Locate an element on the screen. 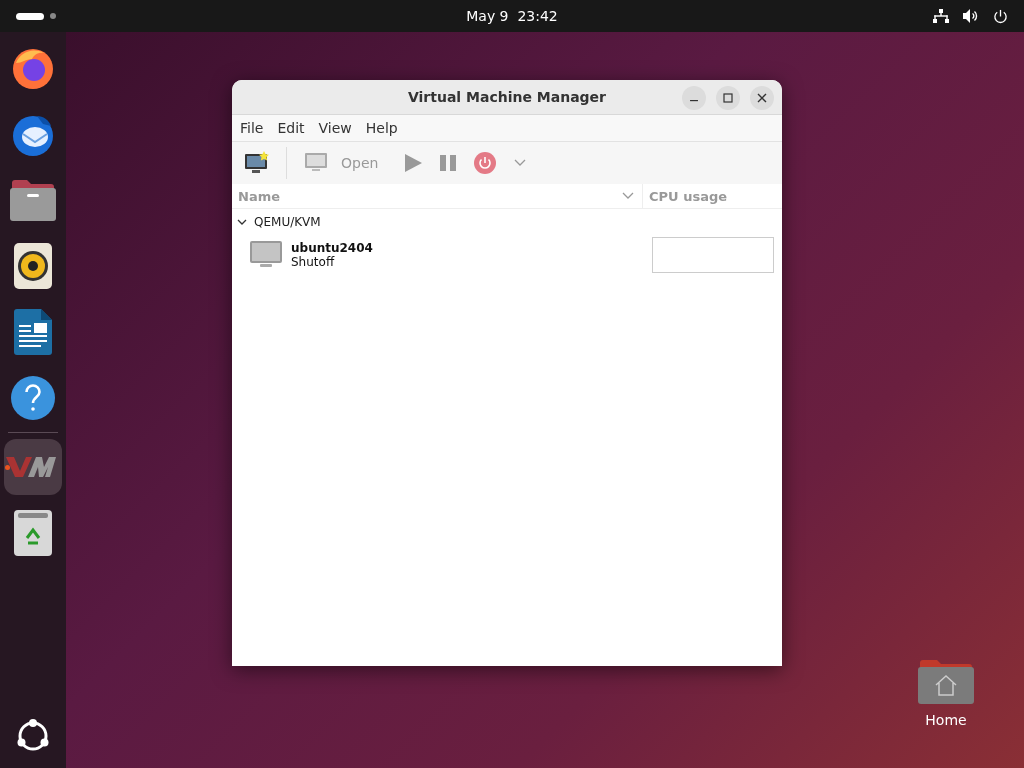 This screenshot has height=768, width=1024. menu-item: View is located at coordinates (335, 128).